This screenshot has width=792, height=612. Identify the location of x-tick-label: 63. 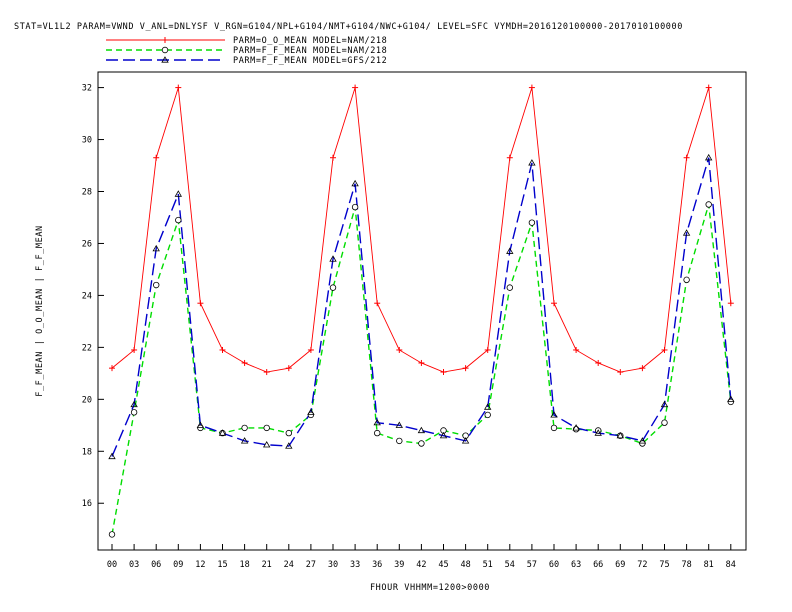
(576, 565).